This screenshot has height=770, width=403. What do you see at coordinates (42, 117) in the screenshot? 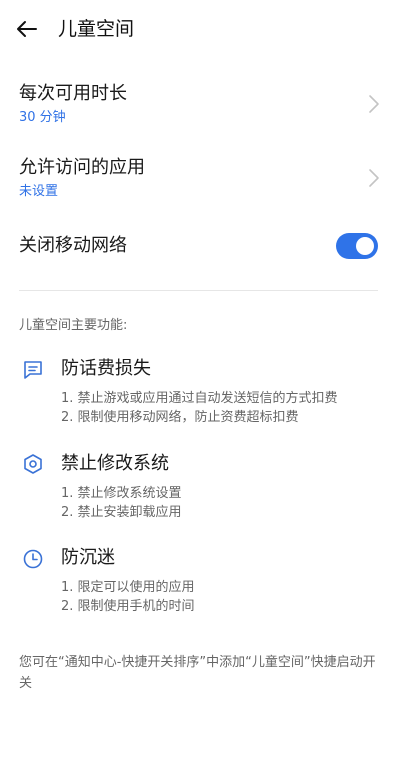
I see `duration-setting-value: 30 分钟` at bounding box center [42, 117].